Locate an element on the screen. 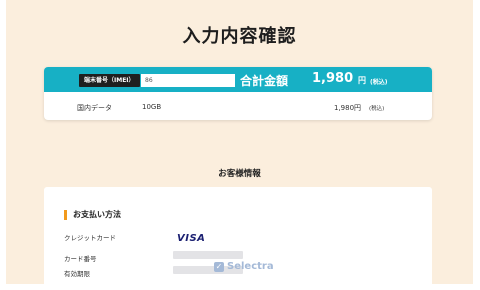 This screenshot has width=480, height=290. total-tax-note: (税込) is located at coordinates (379, 82).